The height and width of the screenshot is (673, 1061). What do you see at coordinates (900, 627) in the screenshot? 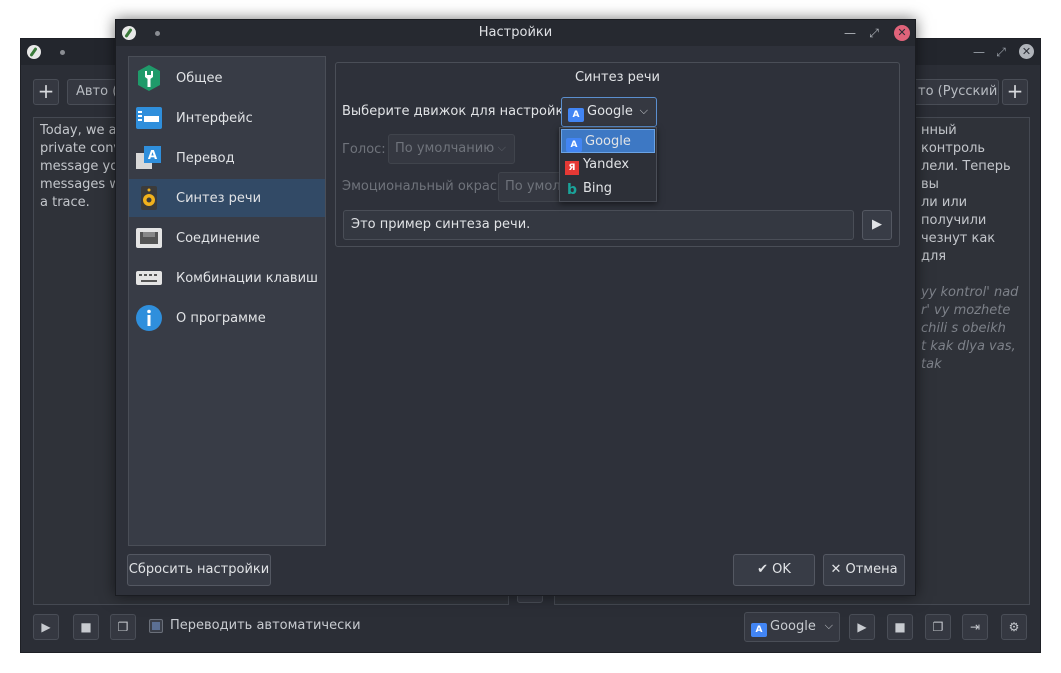
I see `stop-translation-button: ■` at bounding box center [900, 627].